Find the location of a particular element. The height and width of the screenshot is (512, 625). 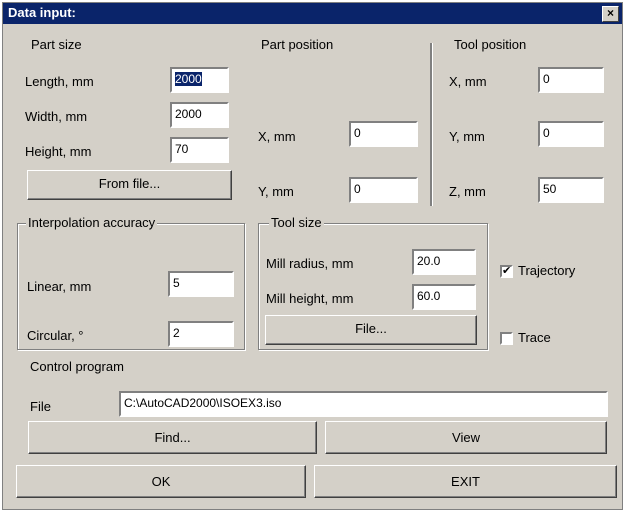

tool-size-title: Tool size is located at coordinates (296, 222).